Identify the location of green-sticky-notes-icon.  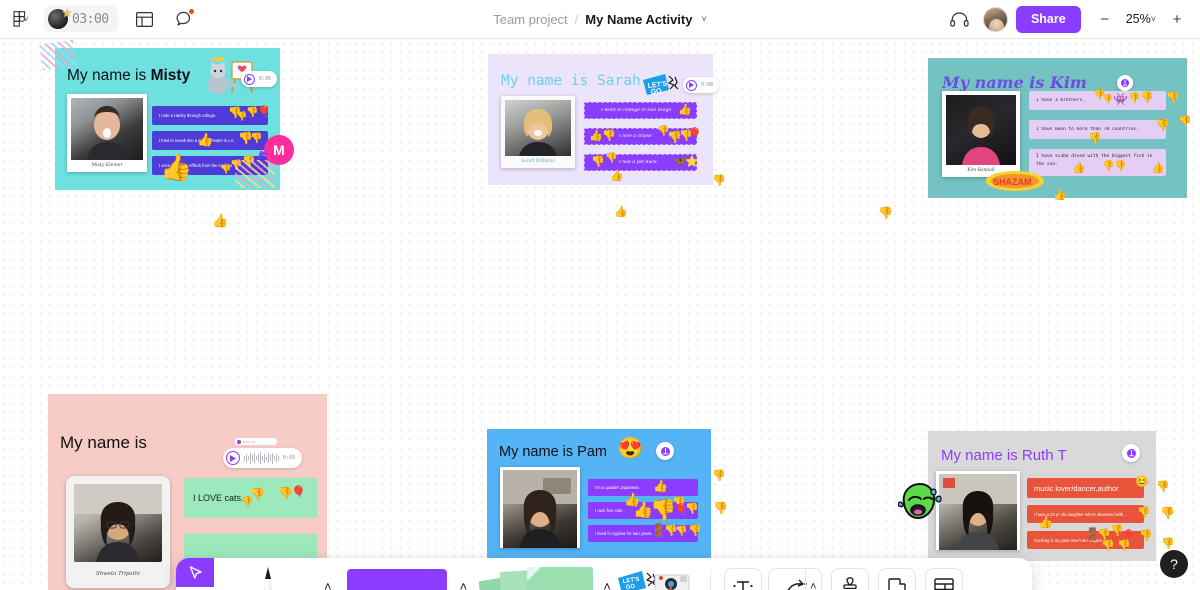
(536, 576).